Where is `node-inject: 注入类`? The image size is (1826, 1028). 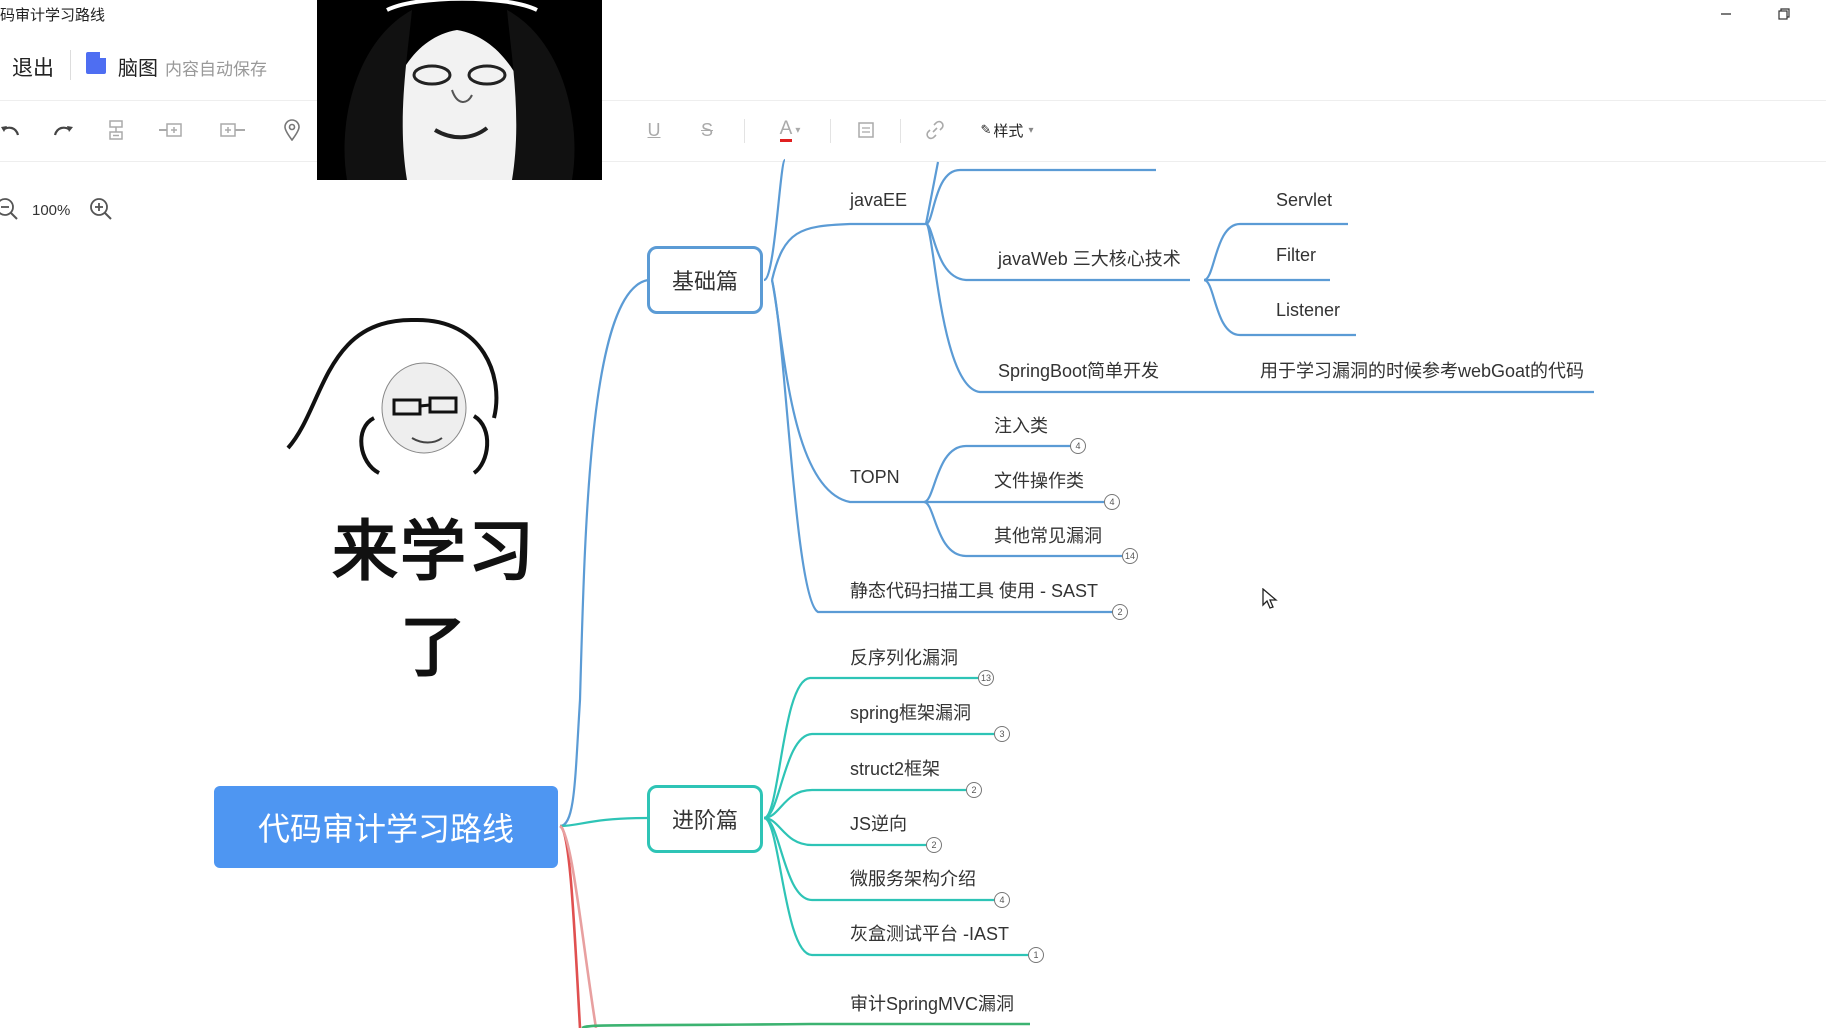
node-inject: 注入类 is located at coordinates (1021, 425).